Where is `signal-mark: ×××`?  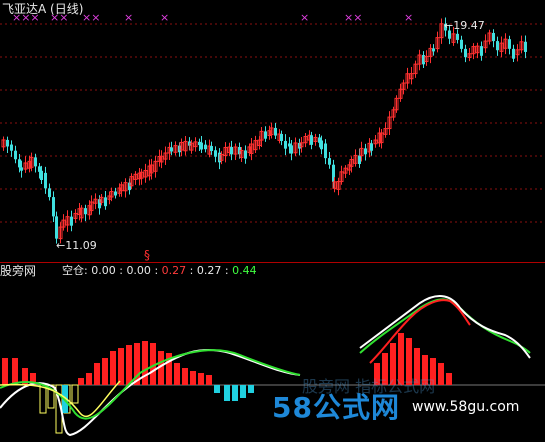 signal-mark: ××× is located at coordinates (26, 17).